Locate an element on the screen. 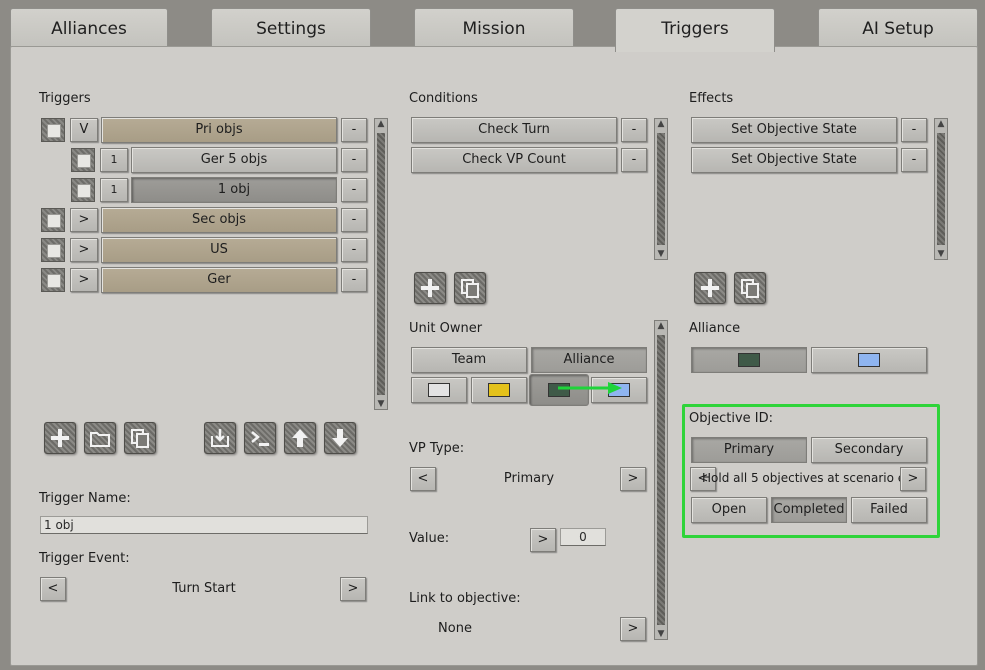  alliance-color-dark-green is located at coordinates (749, 360).